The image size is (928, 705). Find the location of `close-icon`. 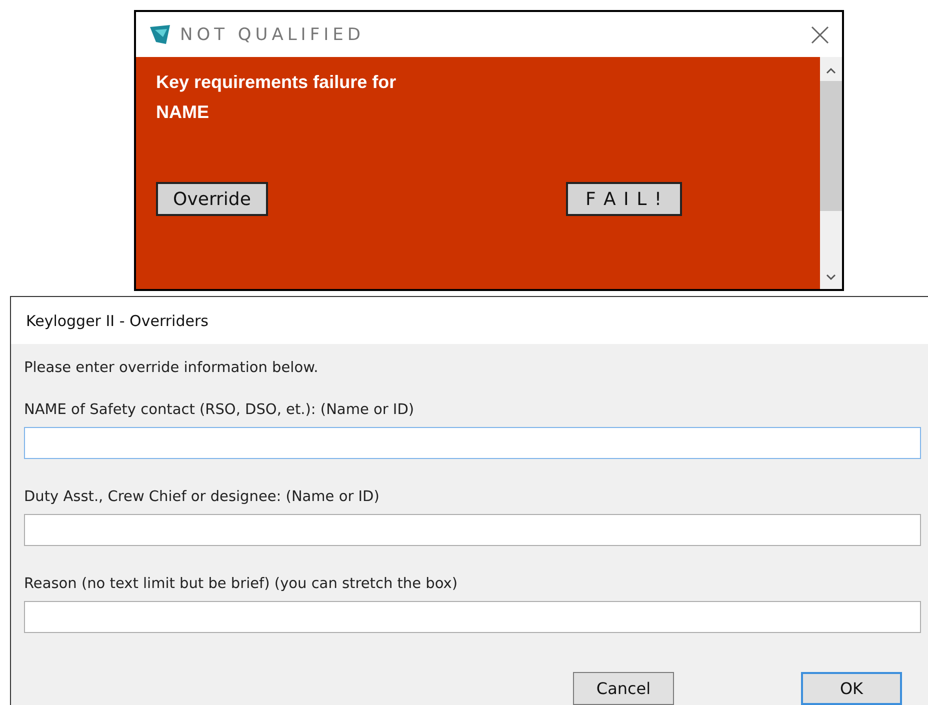

close-icon is located at coordinates (820, 34).